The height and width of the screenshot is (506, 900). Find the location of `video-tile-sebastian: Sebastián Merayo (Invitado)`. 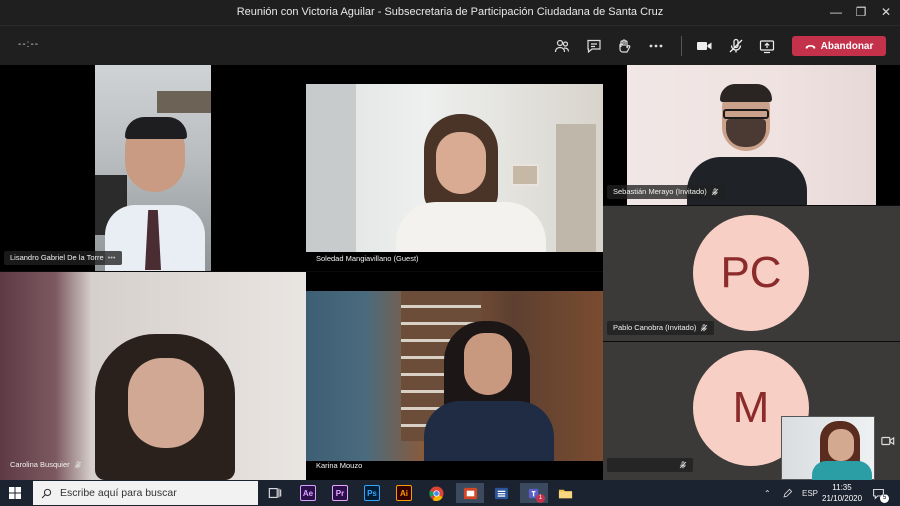

video-tile-sebastian: Sebastián Merayo (Invitado) is located at coordinates (751, 135).